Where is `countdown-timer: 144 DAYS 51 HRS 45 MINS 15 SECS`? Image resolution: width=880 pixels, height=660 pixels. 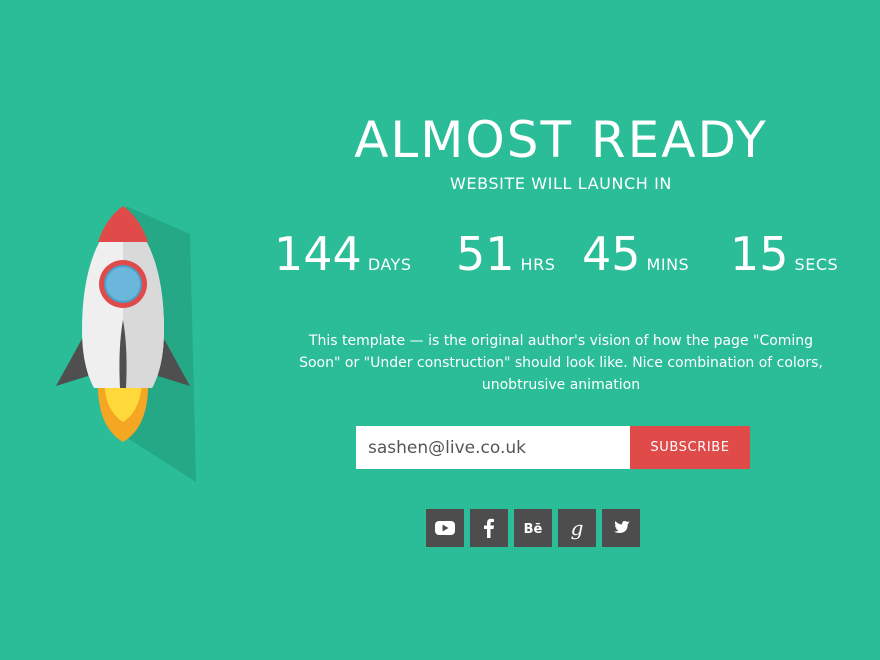 countdown-timer: 144 DAYS 51 HRS 45 MINS 15 SECS is located at coordinates (555, 258).